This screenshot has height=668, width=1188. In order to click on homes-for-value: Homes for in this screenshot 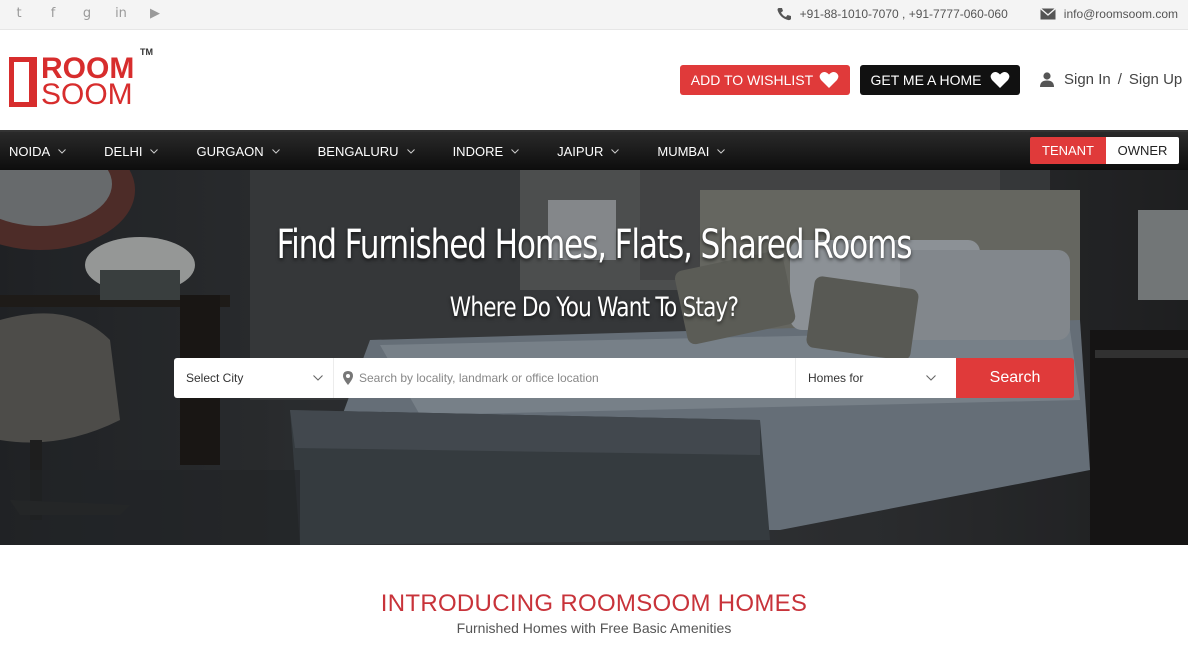, I will do `click(836, 378)`.